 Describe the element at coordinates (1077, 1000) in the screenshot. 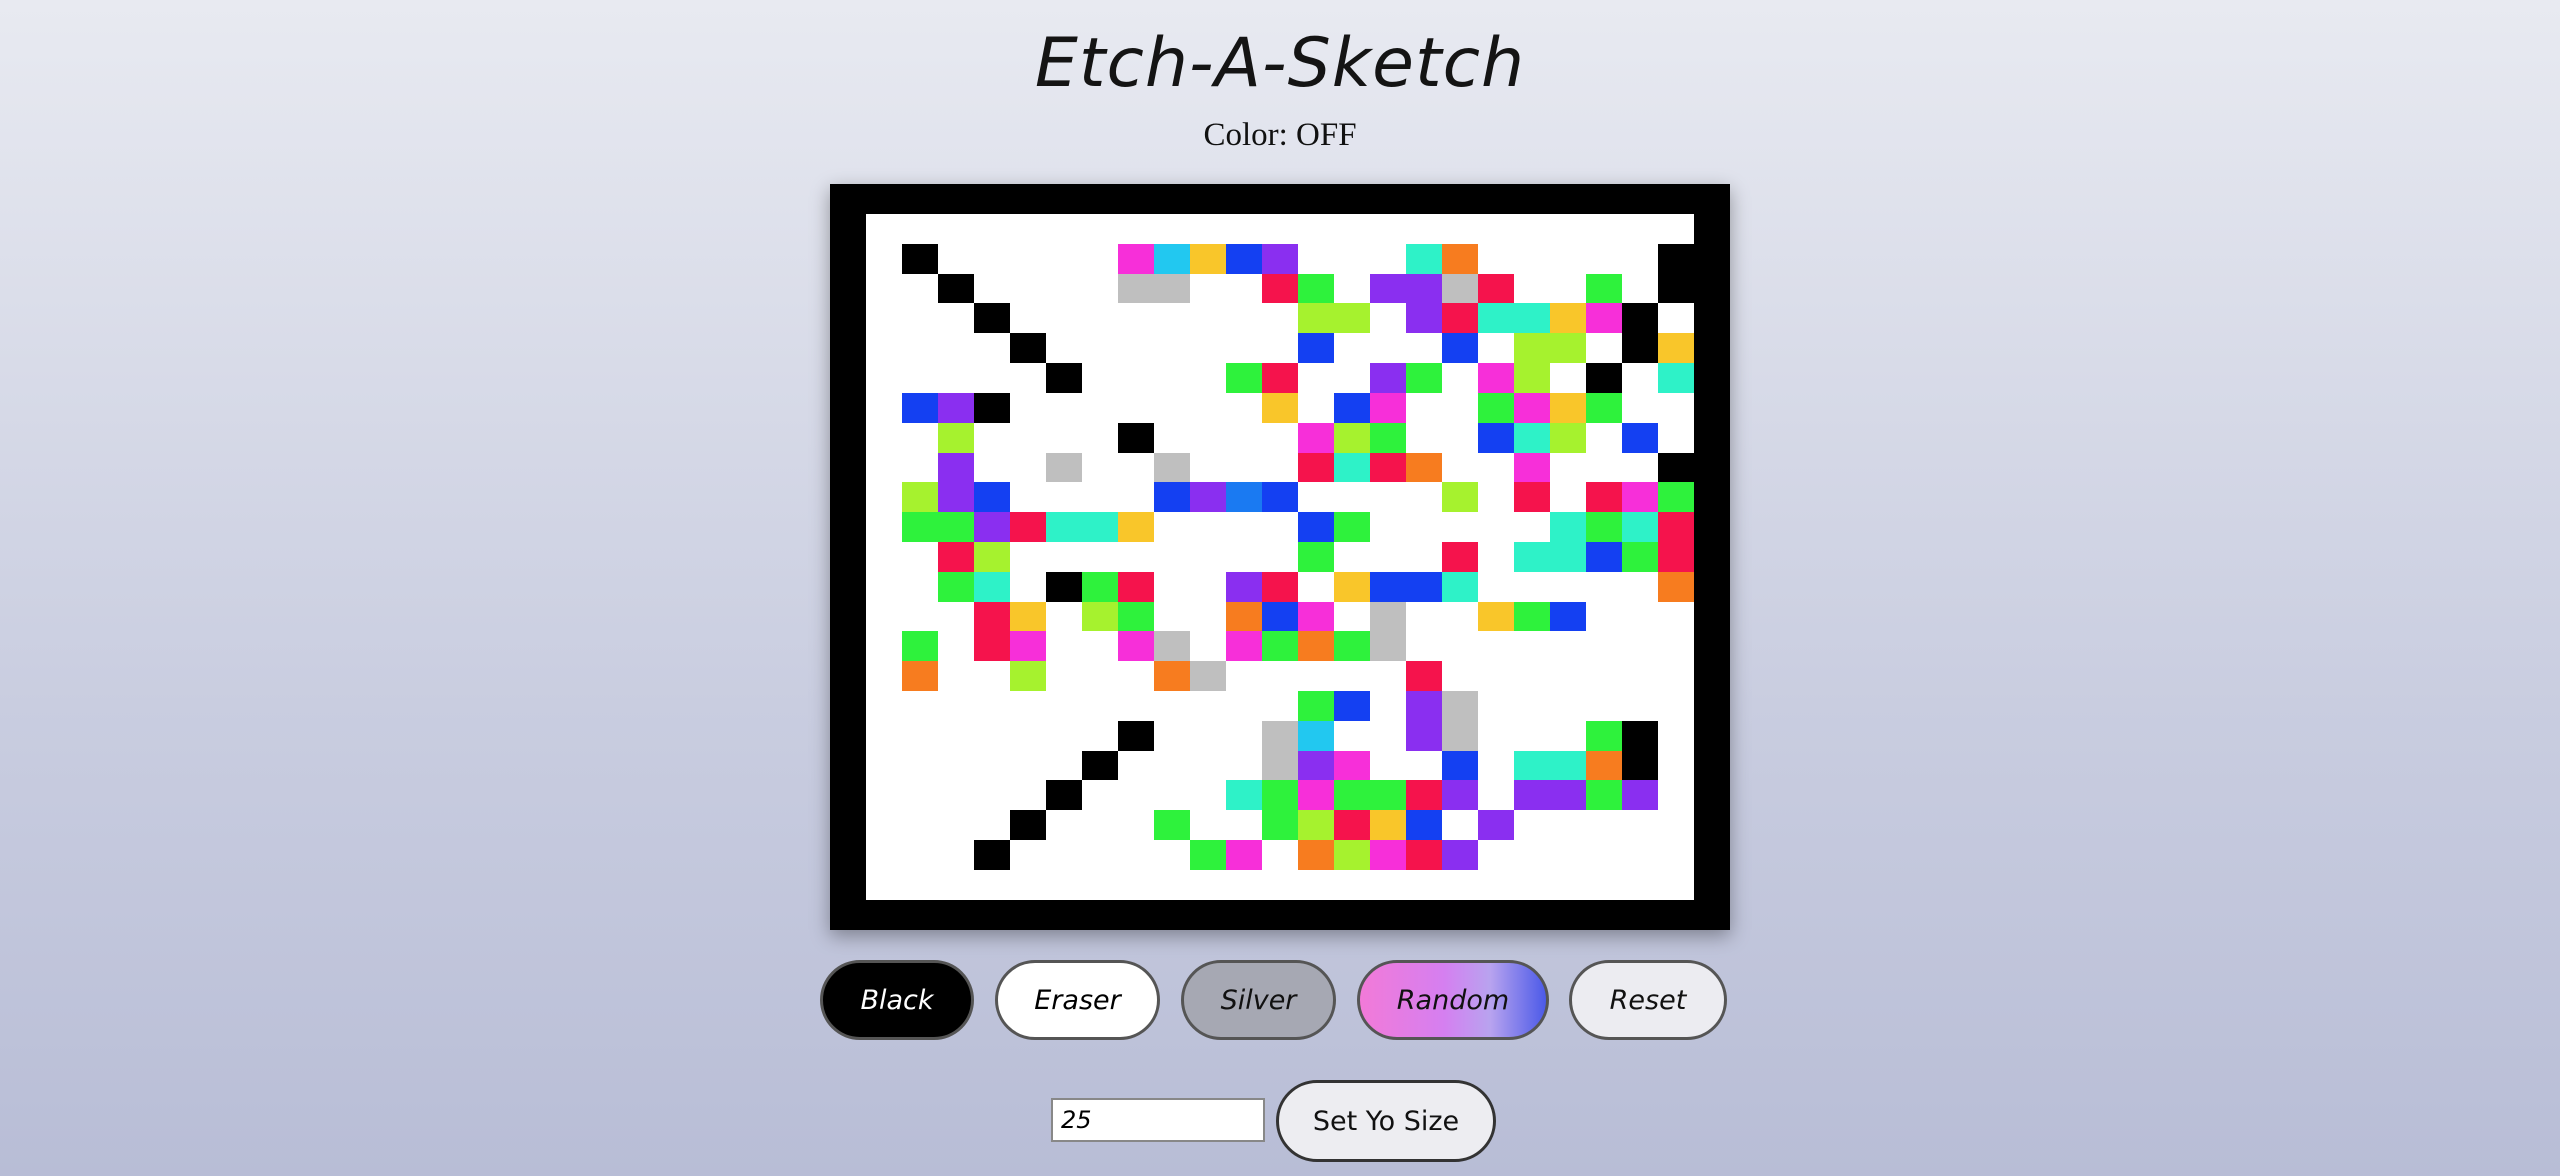

I see `eraser-button: Eraser` at that location.